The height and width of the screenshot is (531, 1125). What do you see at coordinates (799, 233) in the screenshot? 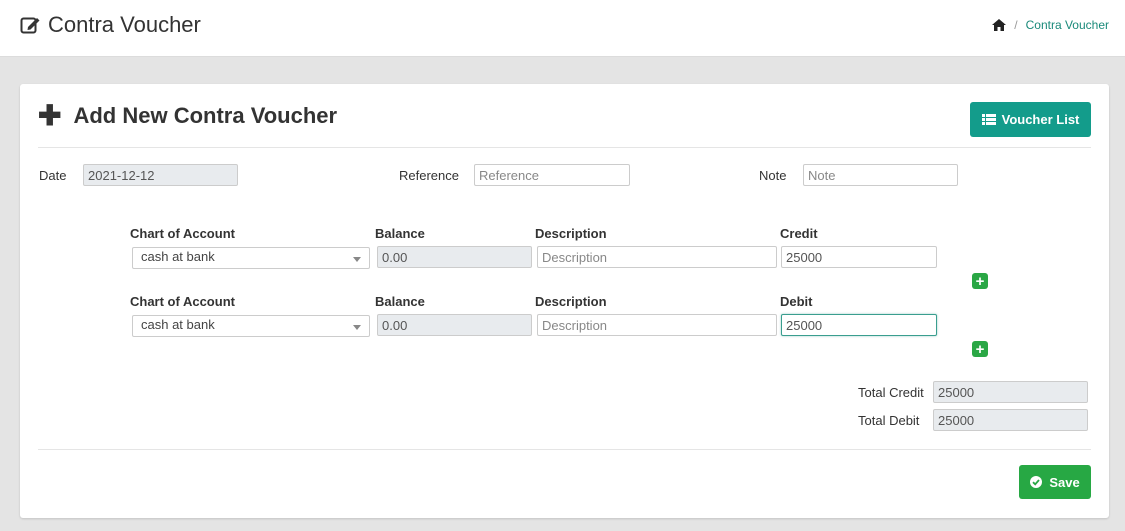
I see `credit-label: Credit` at bounding box center [799, 233].